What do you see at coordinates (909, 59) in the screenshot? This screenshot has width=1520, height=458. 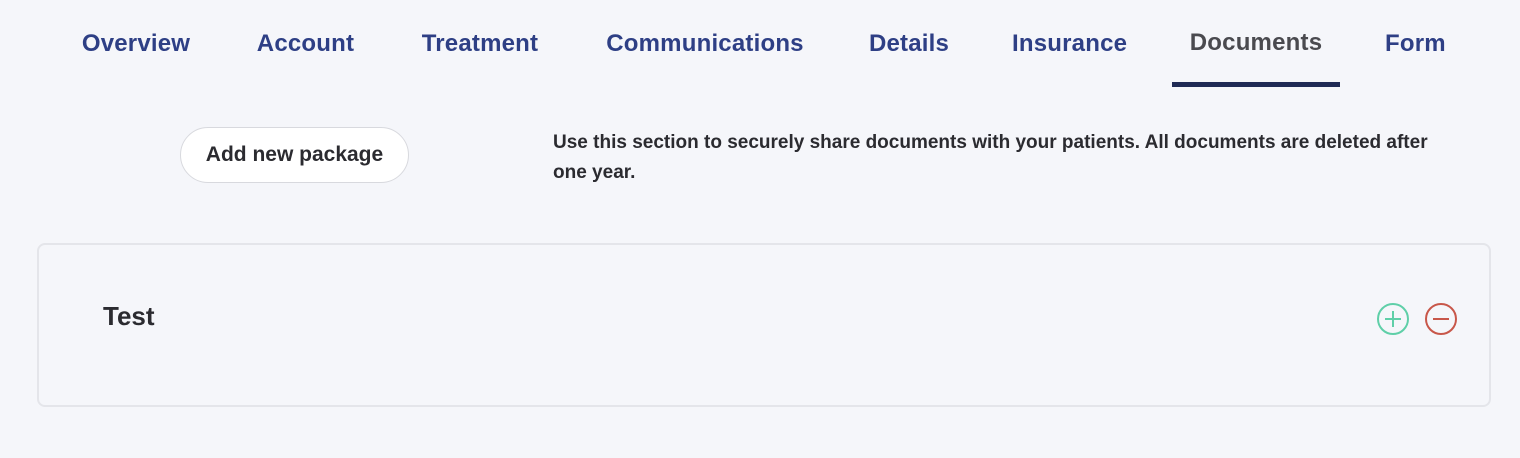 I see `tab-details: Details` at bounding box center [909, 59].